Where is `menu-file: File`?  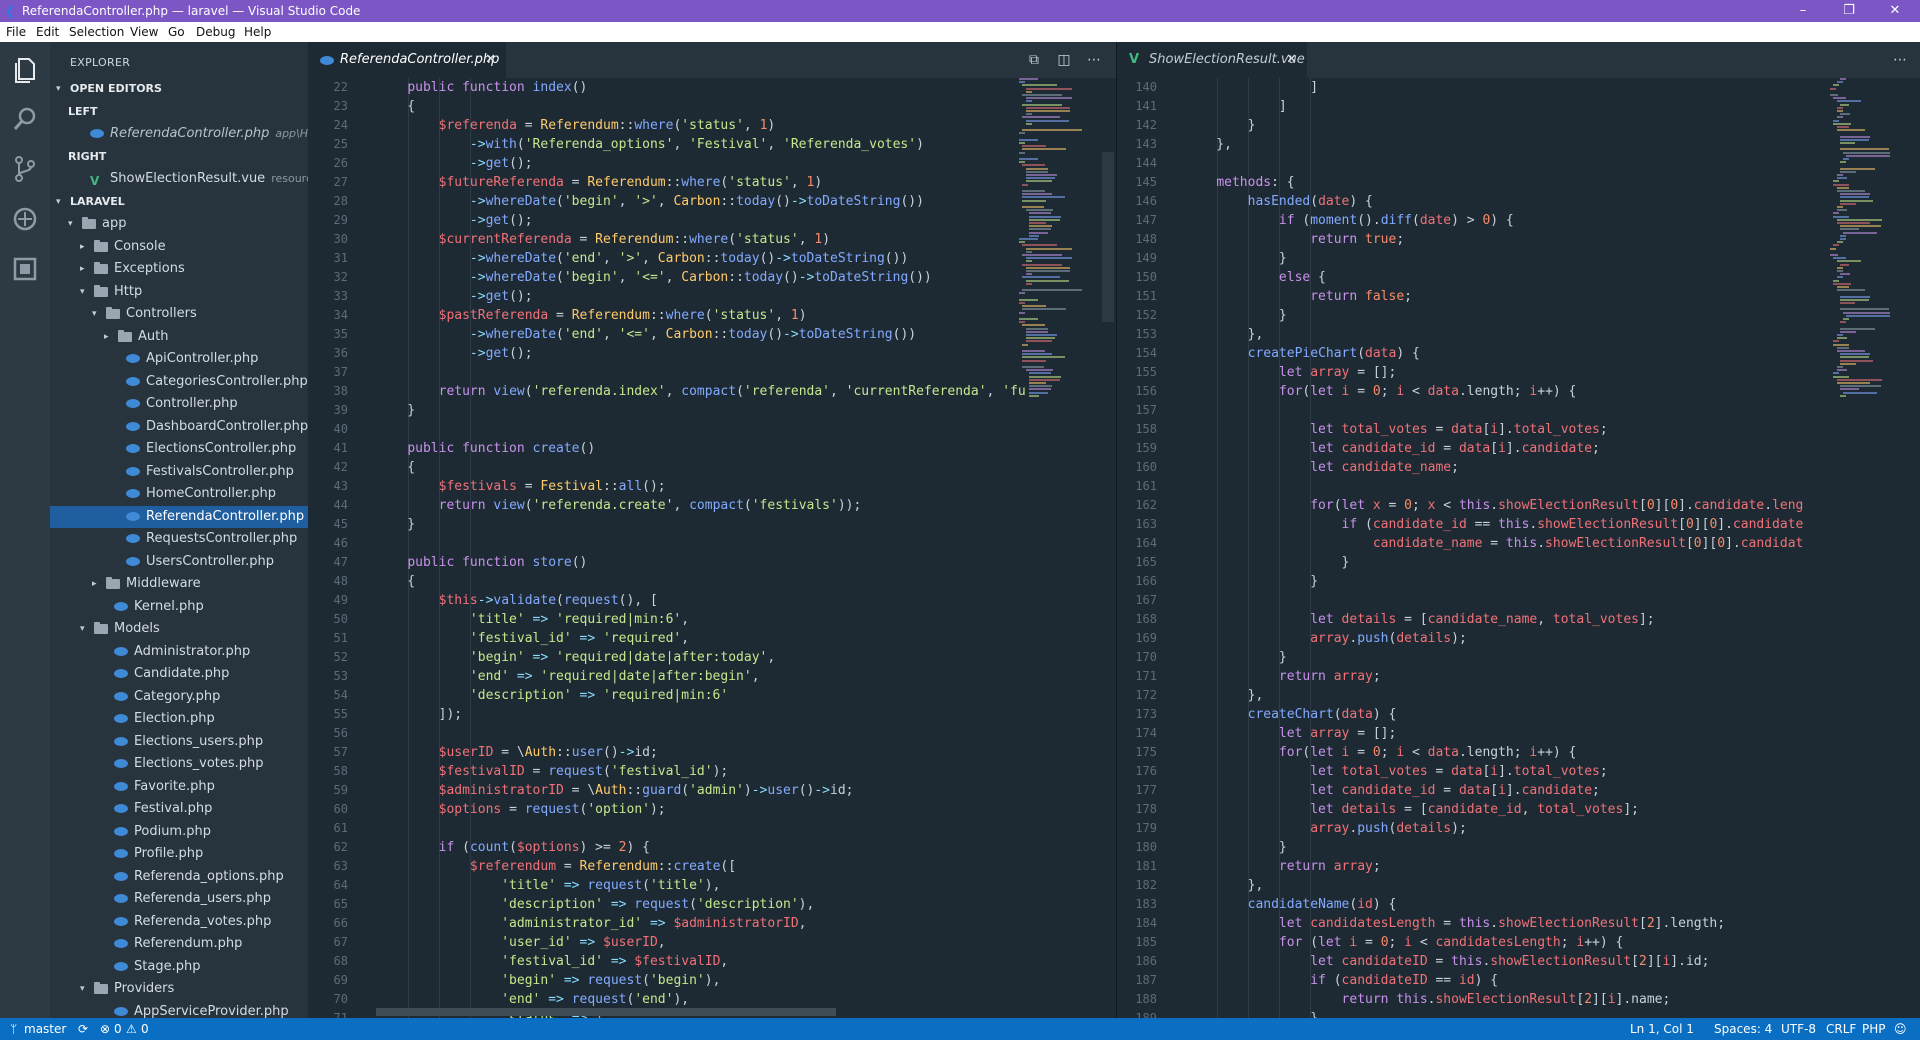 menu-file: File is located at coordinates (16, 32).